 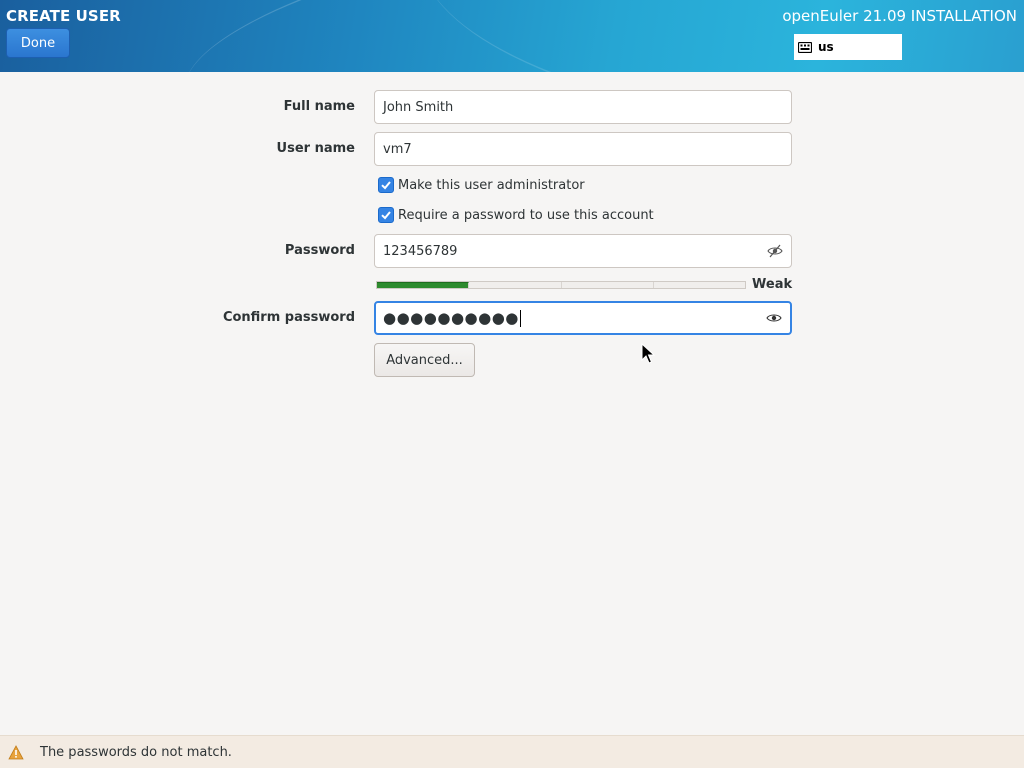 What do you see at coordinates (451, 318) in the screenshot?
I see `confirm-password-masked-value: ●●●●●●●●●●` at bounding box center [451, 318].